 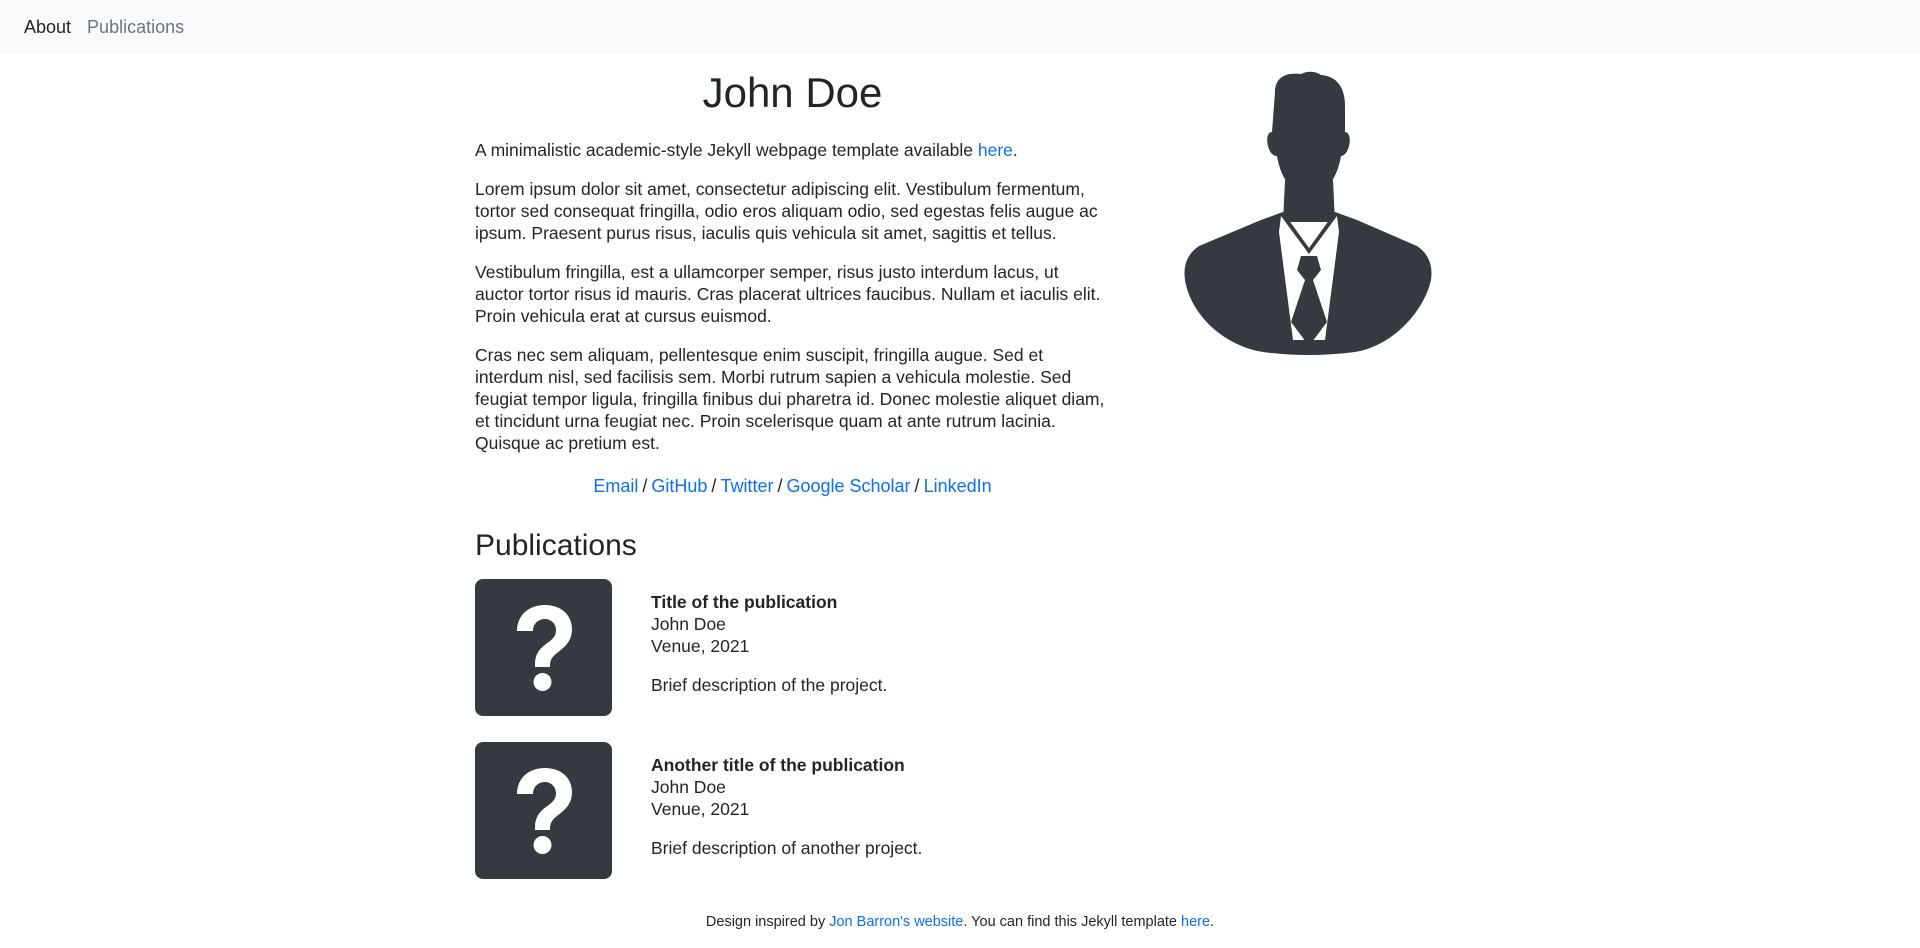 What do you see at coordinates (958, 486) in the screenshot?
I see `linkedin-link: LinkedIn` at bounding box center [958, 486].